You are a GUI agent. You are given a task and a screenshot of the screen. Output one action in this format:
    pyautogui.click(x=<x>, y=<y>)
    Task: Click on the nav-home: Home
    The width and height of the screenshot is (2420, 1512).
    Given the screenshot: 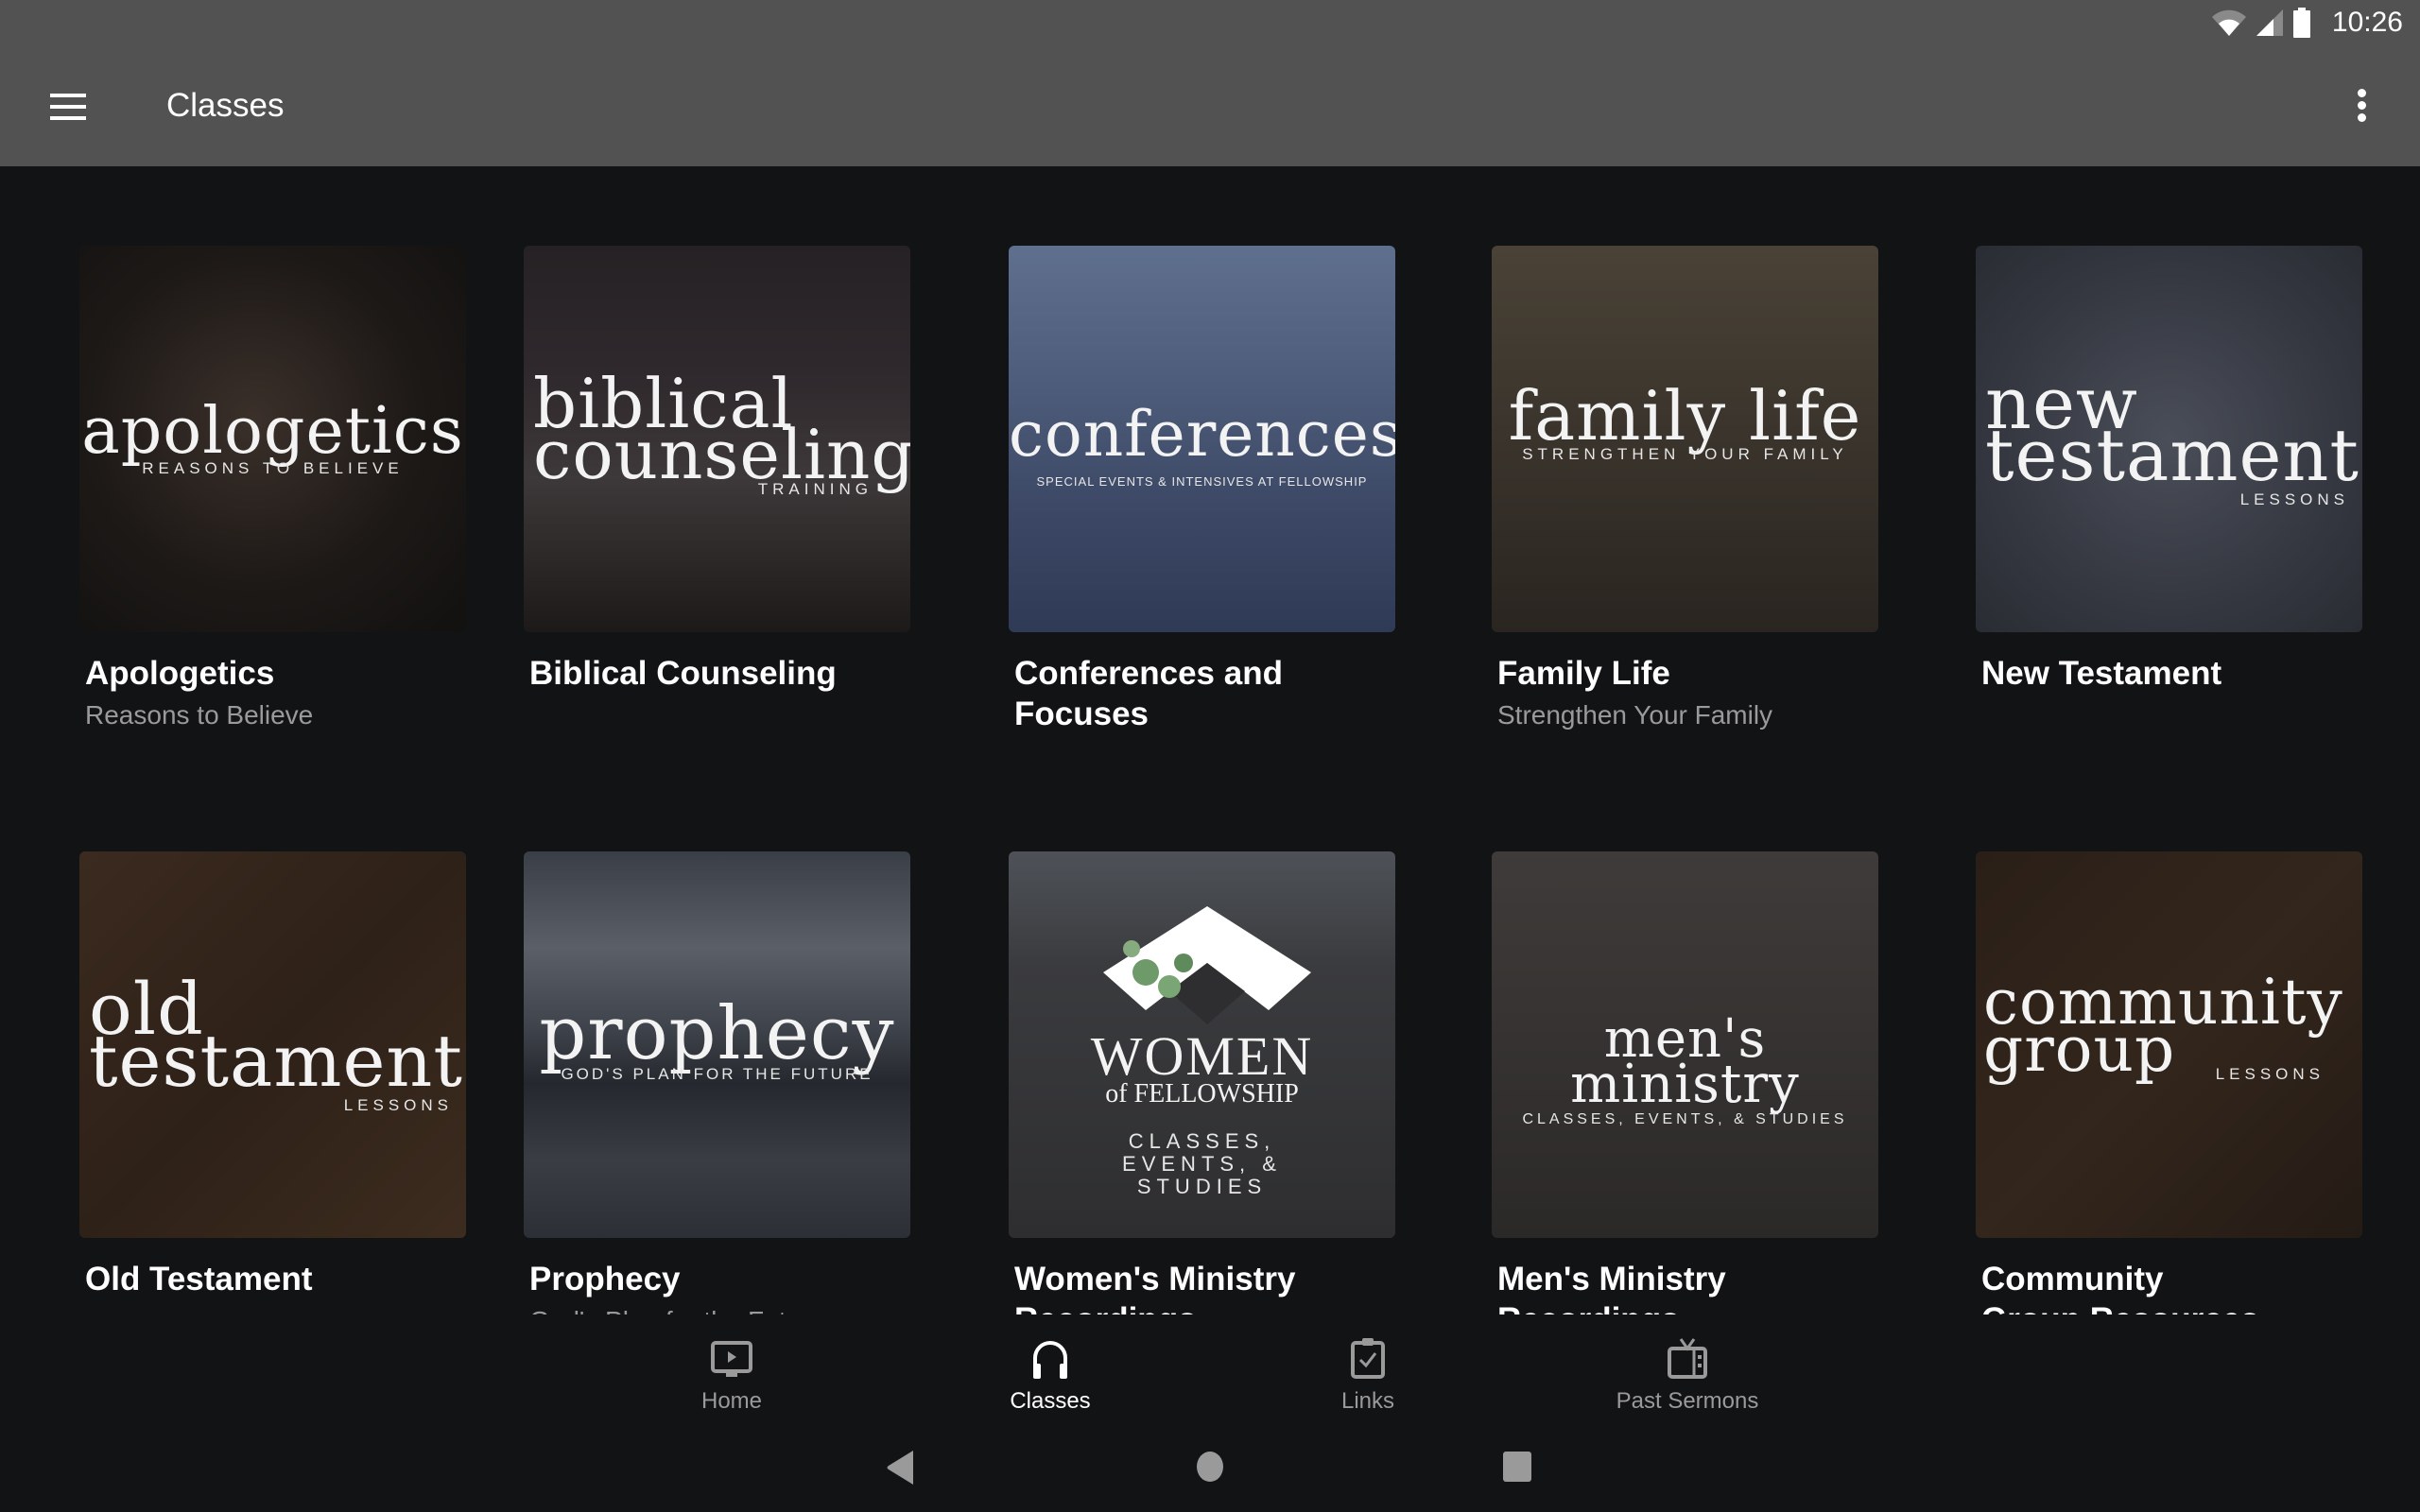 What is the action you would take?
    pyautogui.click(x=732, y=1373)
    